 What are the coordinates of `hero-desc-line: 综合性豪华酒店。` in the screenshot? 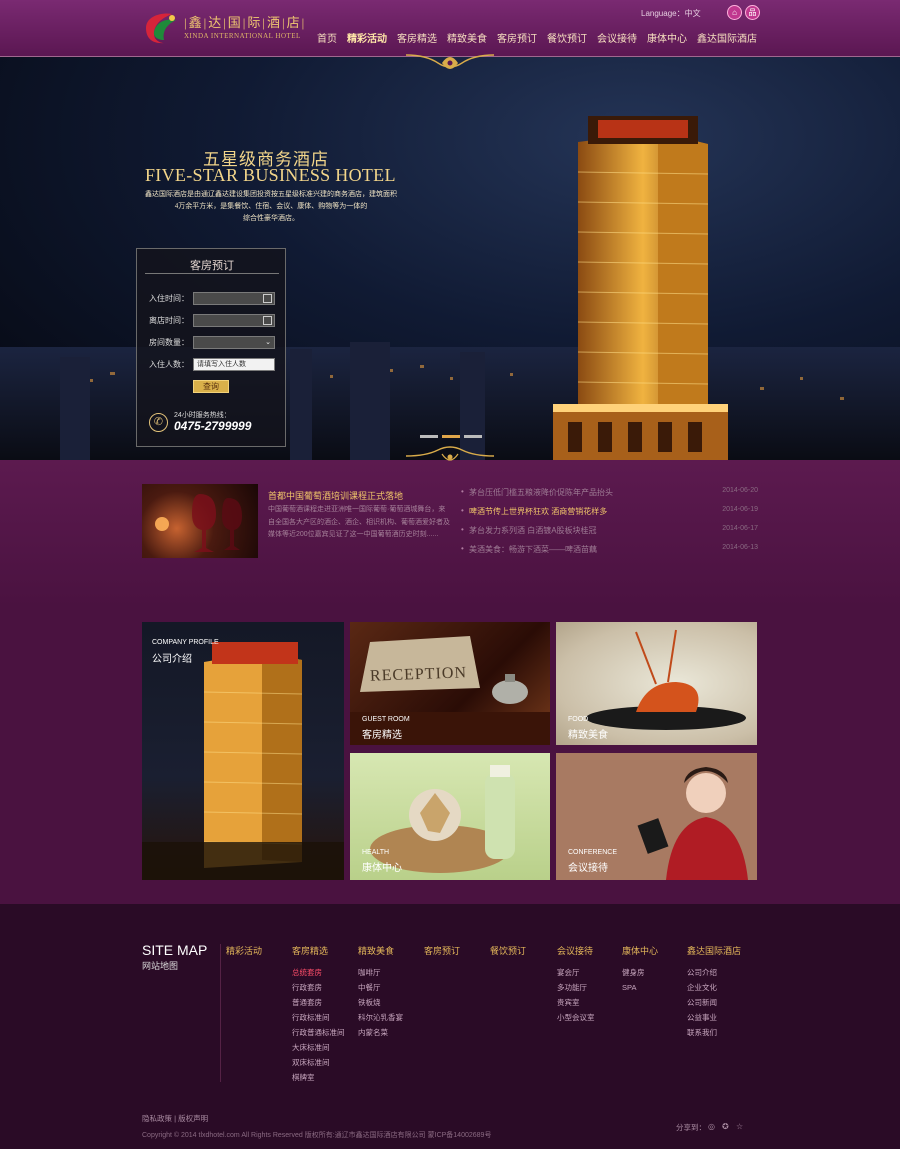 It's located at (271, 218).